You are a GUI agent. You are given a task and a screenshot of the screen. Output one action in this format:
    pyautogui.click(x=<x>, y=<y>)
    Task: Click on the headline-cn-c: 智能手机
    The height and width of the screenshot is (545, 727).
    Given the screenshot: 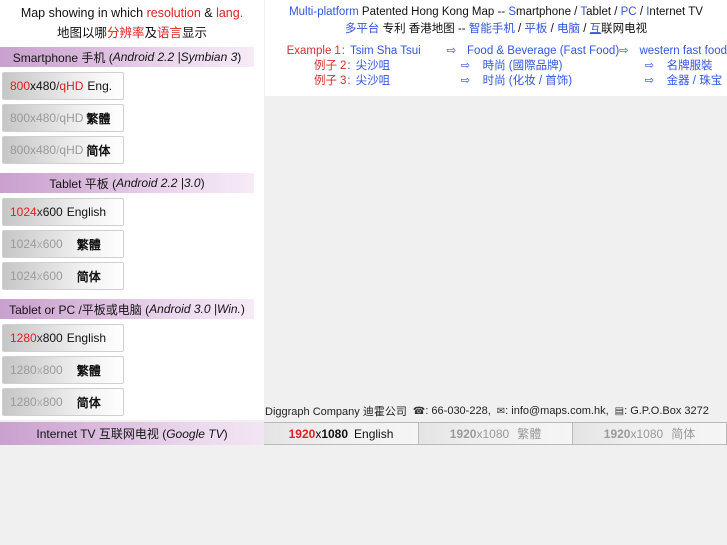 What is the action you would take?
    pyautogui.click(x=491, y=29)
    